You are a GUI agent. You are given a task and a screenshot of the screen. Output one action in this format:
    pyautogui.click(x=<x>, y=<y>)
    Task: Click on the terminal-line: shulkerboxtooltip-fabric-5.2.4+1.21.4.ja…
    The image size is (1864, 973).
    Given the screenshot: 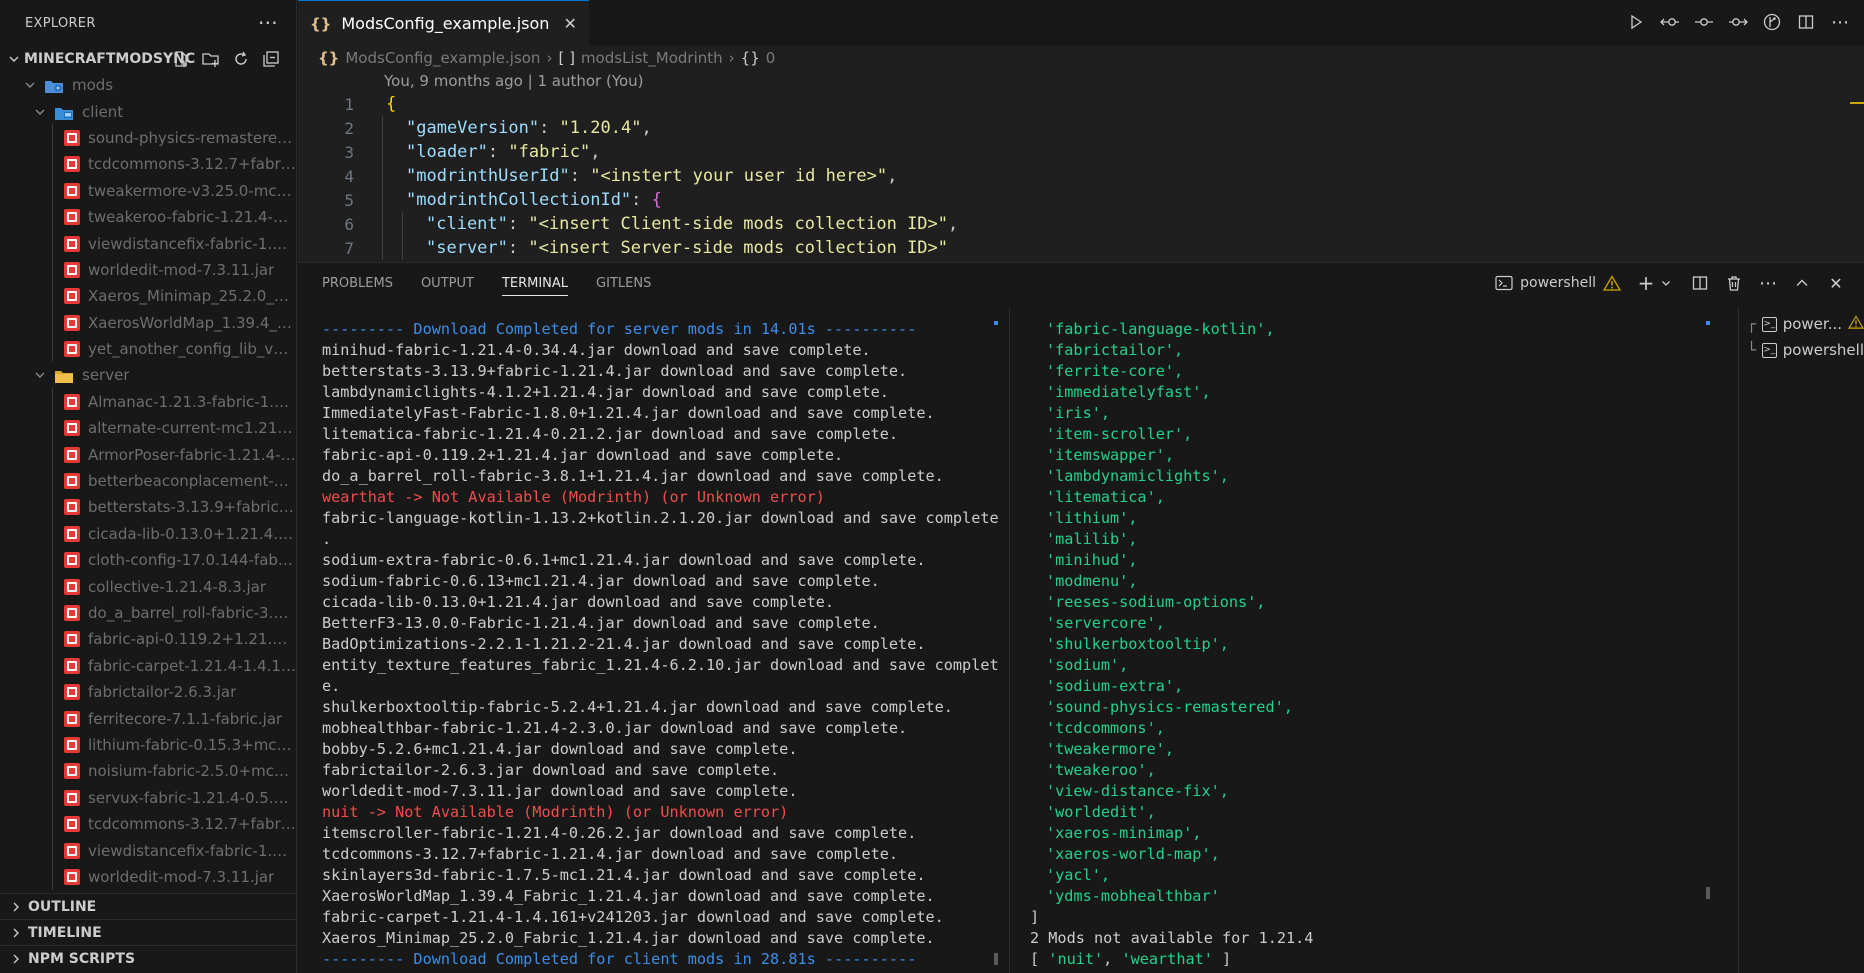 What is the action you would take?
    pyautogui.click(x=637, y=707)
    